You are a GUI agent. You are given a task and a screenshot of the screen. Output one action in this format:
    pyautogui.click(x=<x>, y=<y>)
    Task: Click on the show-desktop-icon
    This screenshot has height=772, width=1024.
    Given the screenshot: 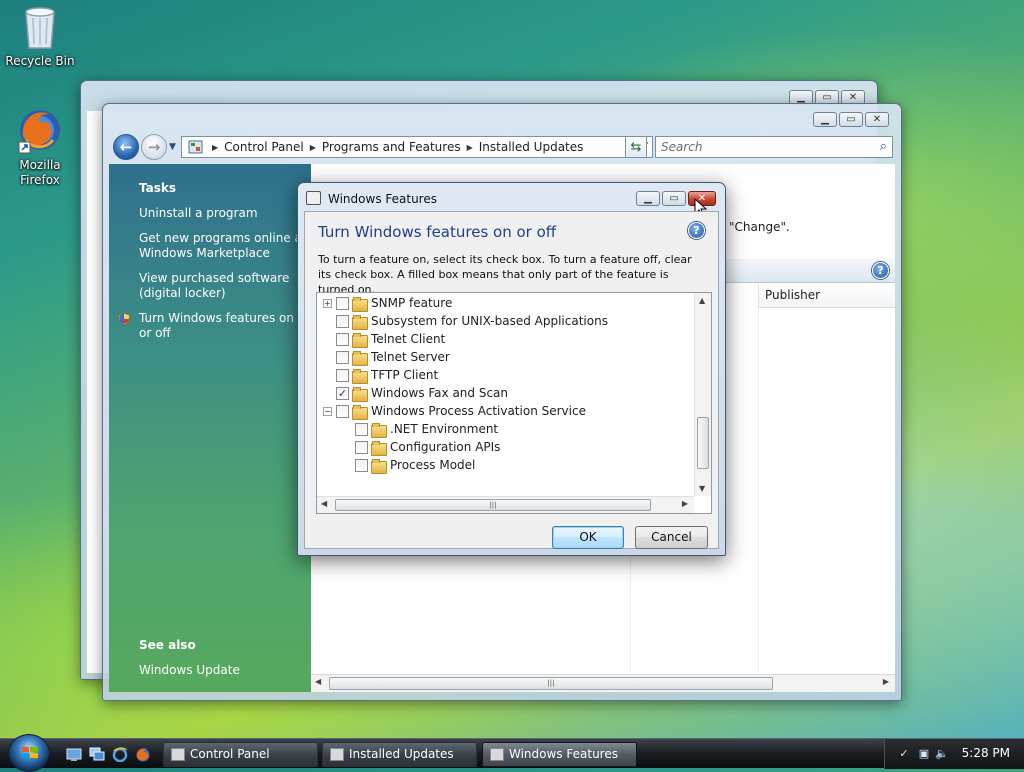 What is the action you would take?
    pyautogui.click(x=74, y=754)
    